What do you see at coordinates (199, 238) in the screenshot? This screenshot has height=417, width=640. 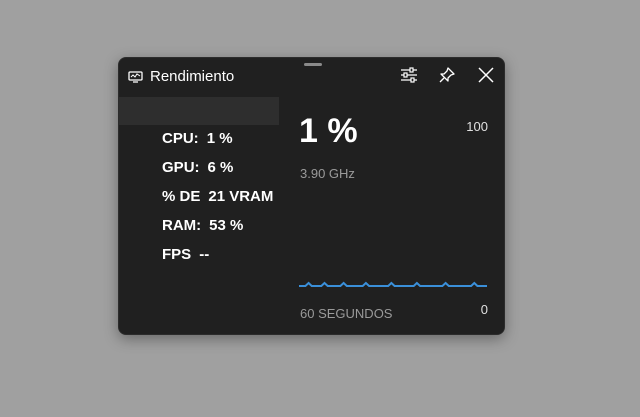 I see `metric-fps: FPS --` at bounding box center [199, 238].